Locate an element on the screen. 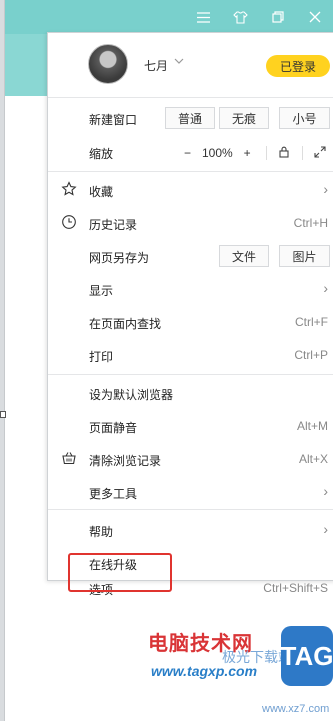 This screenshot has height=721, width=333. menu-item-label: 显示 is located at coordinates (101, 291).